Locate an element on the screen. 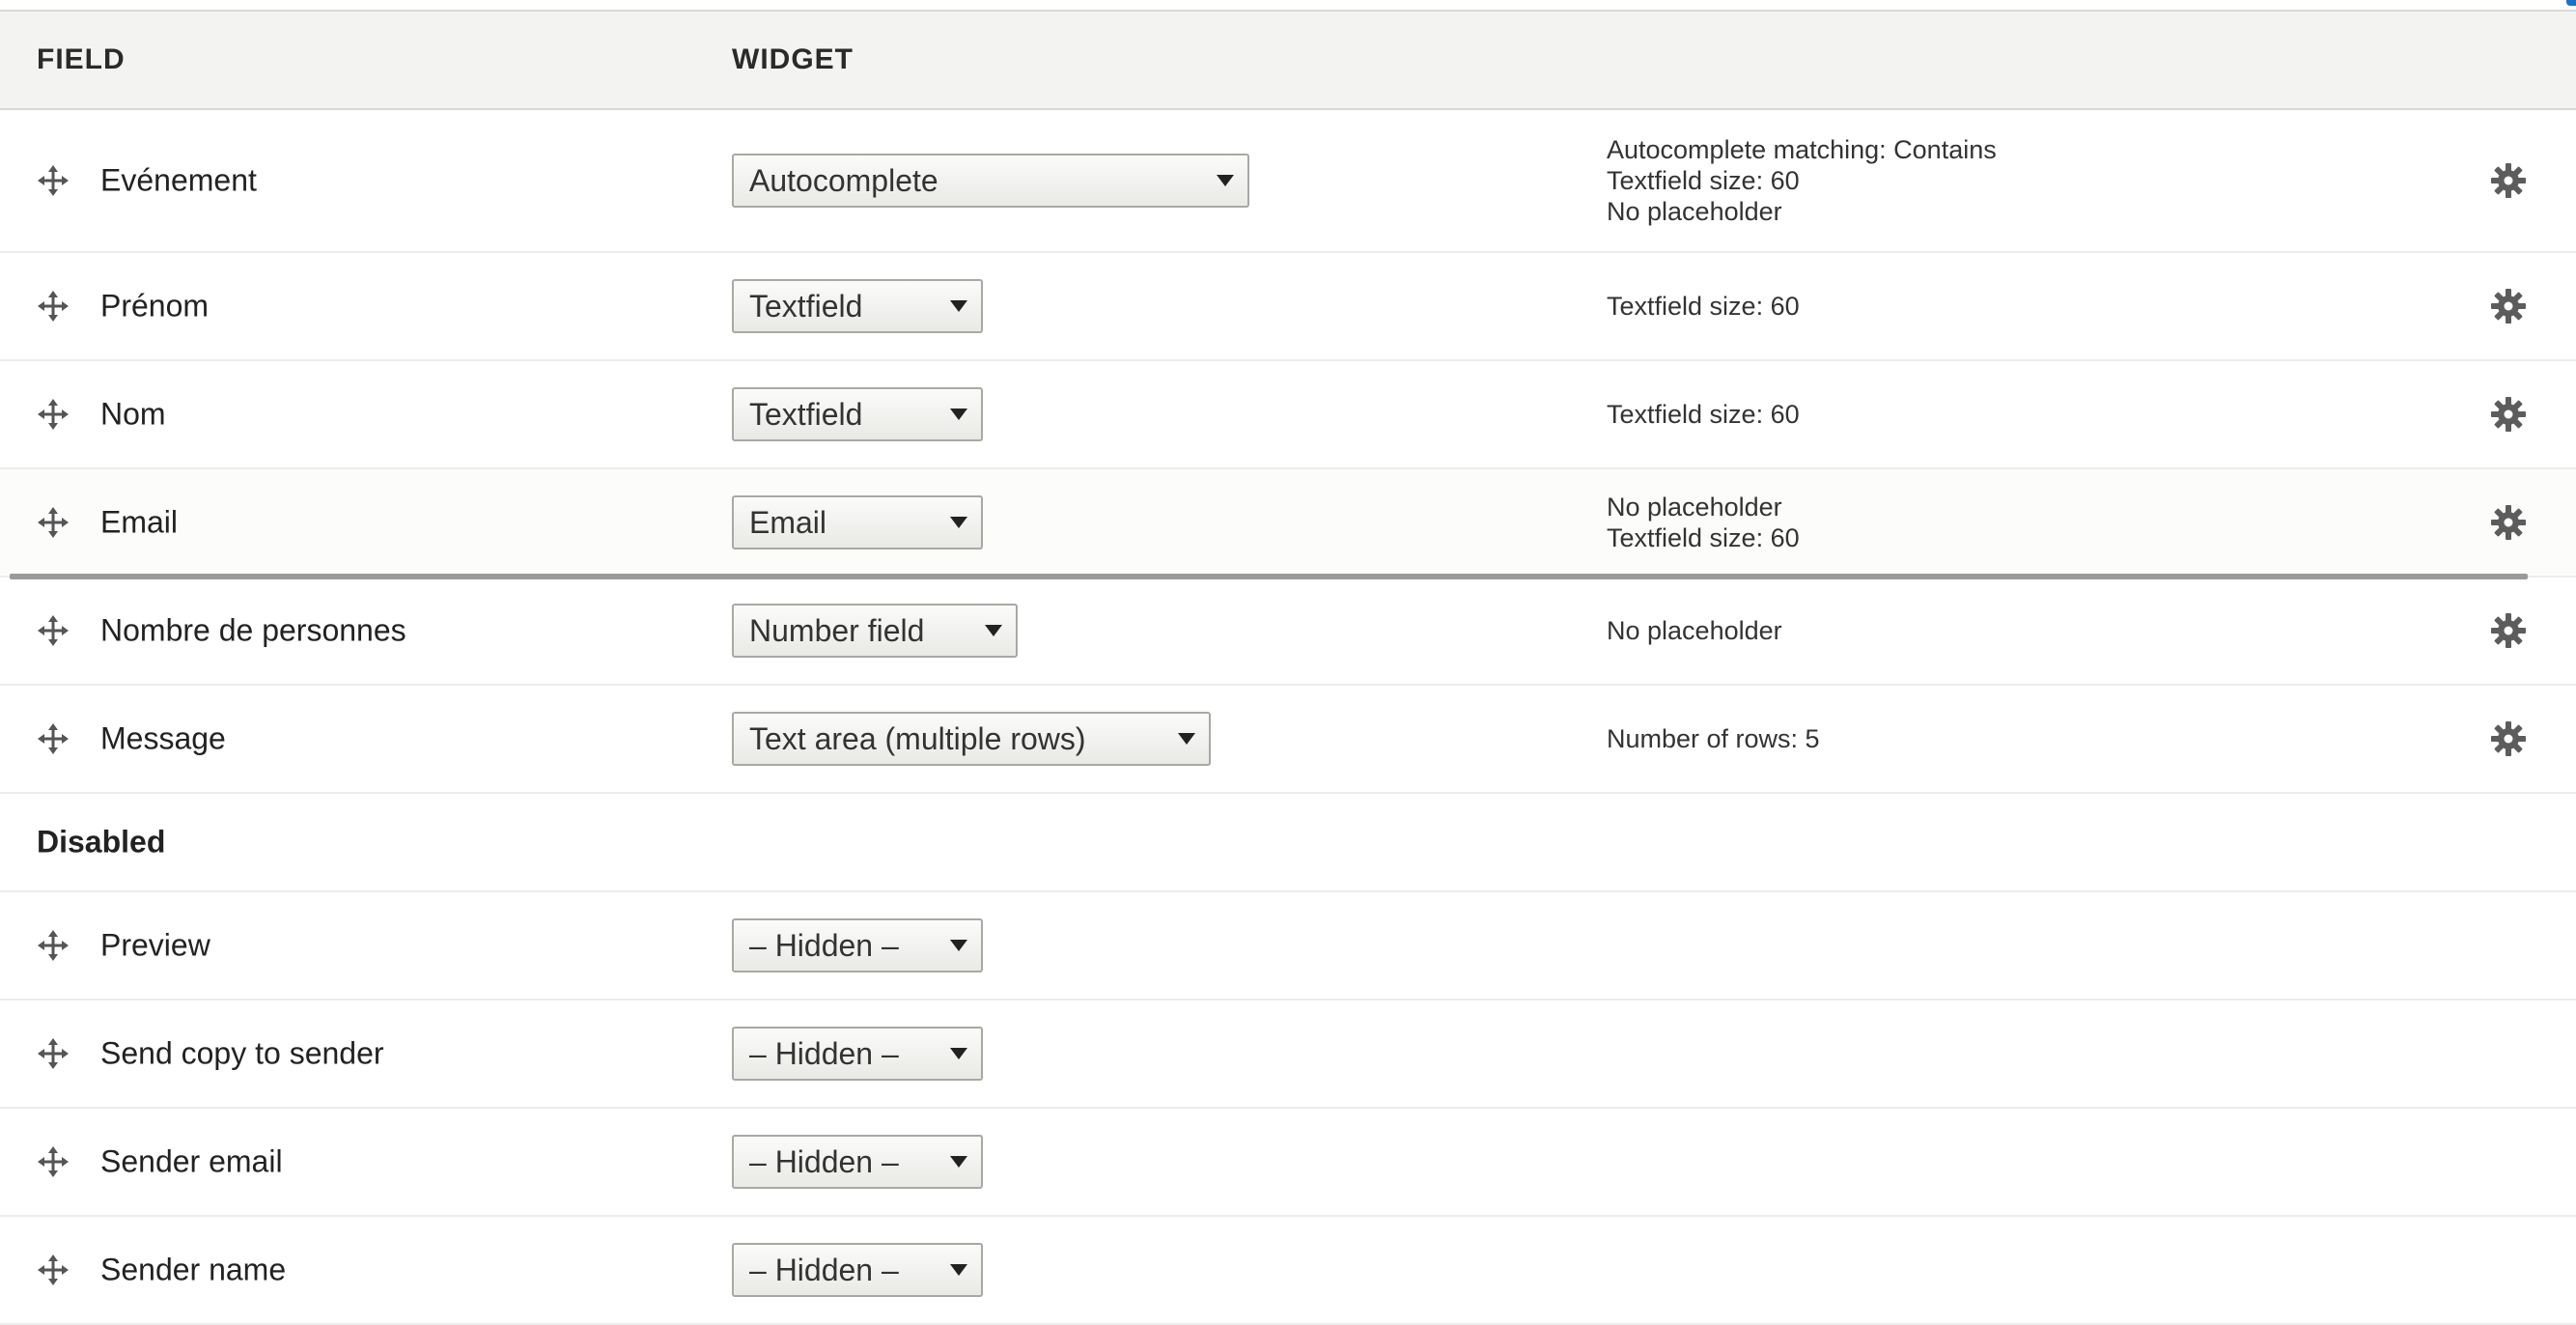 The height and width of the screenshot is (1325, 2576). table-row: Send copy to sender – Hidden – is located at coordinates (1288, 1055).